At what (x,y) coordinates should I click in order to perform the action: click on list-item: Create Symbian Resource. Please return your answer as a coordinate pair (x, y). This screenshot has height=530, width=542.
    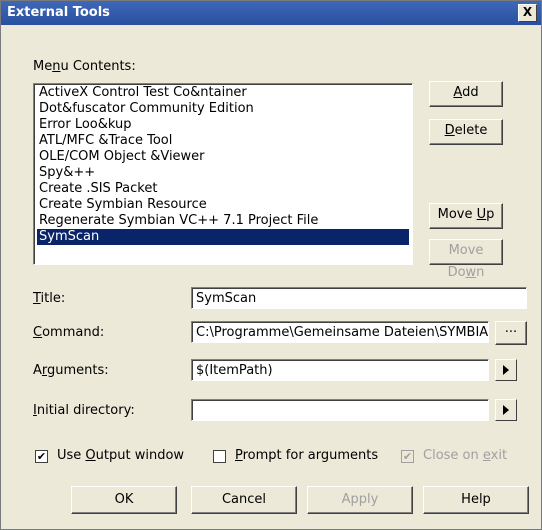
    Looking at the image, I should click on (122, 205).